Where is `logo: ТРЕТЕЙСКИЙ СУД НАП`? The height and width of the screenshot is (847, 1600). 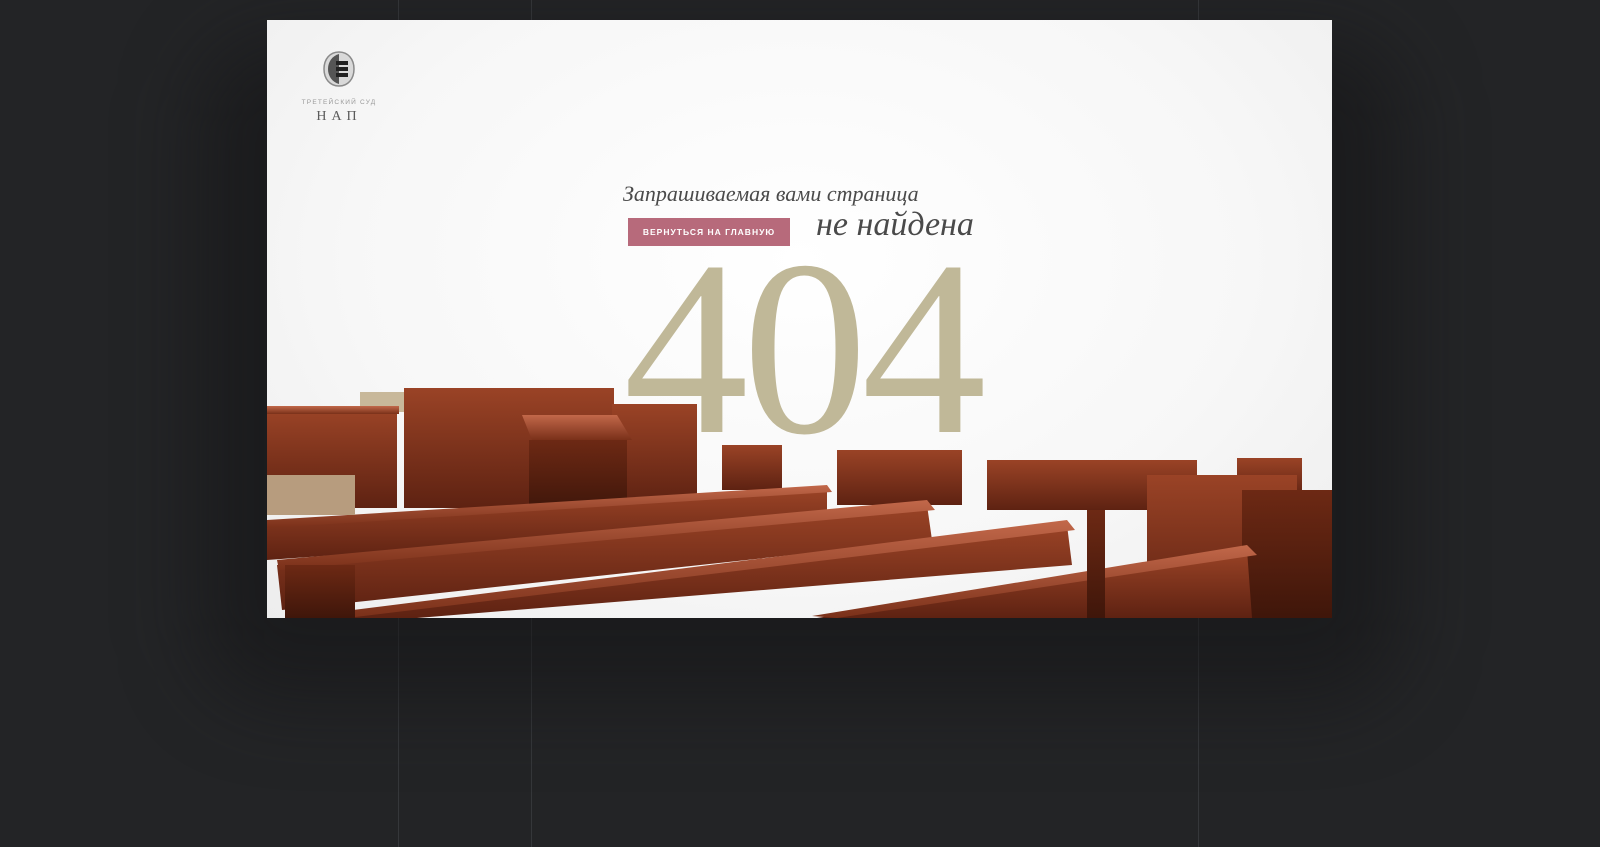
logo: ТРЕТЕЙСКИЙ СУД НАП is located at coordinates (339, 87).